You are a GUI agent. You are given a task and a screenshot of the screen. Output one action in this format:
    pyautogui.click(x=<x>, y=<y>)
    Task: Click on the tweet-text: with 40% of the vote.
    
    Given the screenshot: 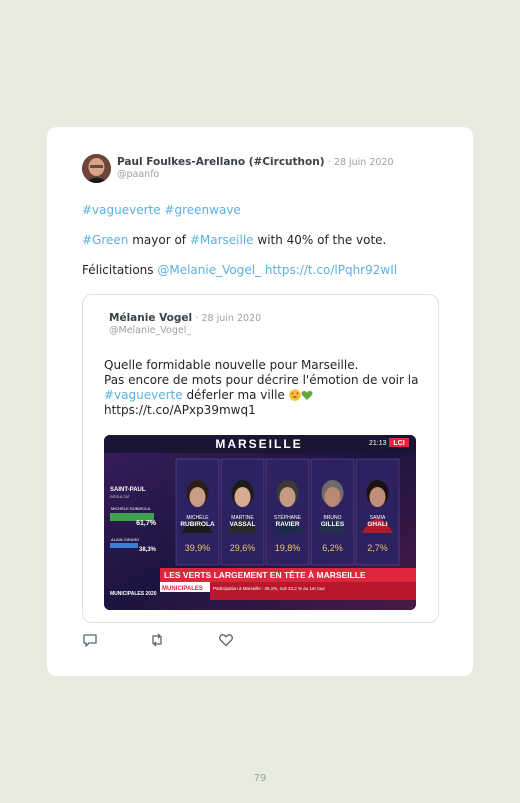 What is the action you would take?
    pyautogui.click(x=320, y=240)
    